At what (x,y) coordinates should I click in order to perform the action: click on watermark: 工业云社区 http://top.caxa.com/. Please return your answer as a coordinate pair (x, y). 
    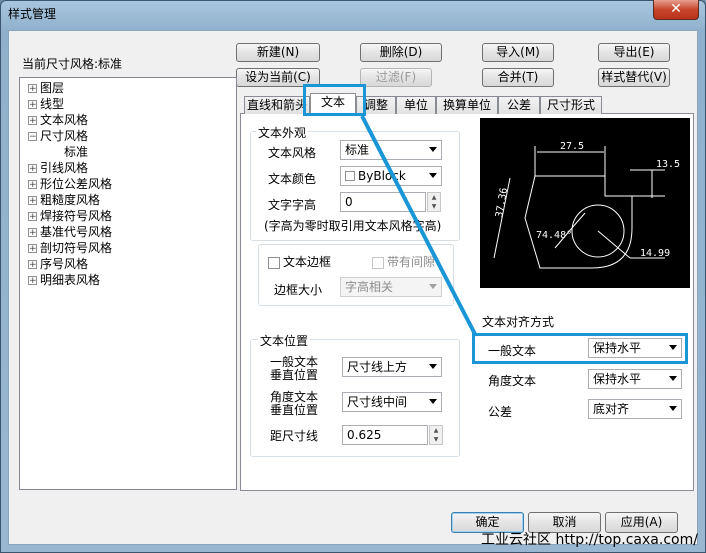
    Looking at the image, I should click on (589, 540).